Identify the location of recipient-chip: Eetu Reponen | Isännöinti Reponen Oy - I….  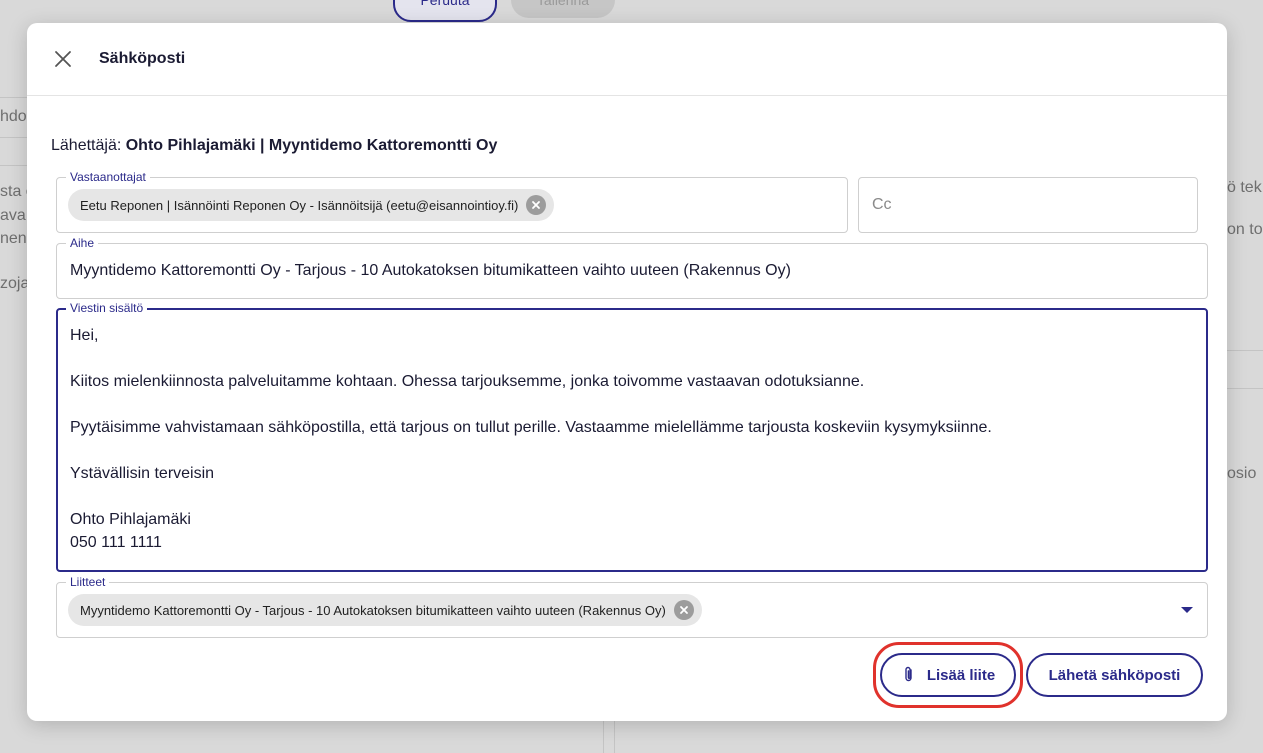
(311, 205).